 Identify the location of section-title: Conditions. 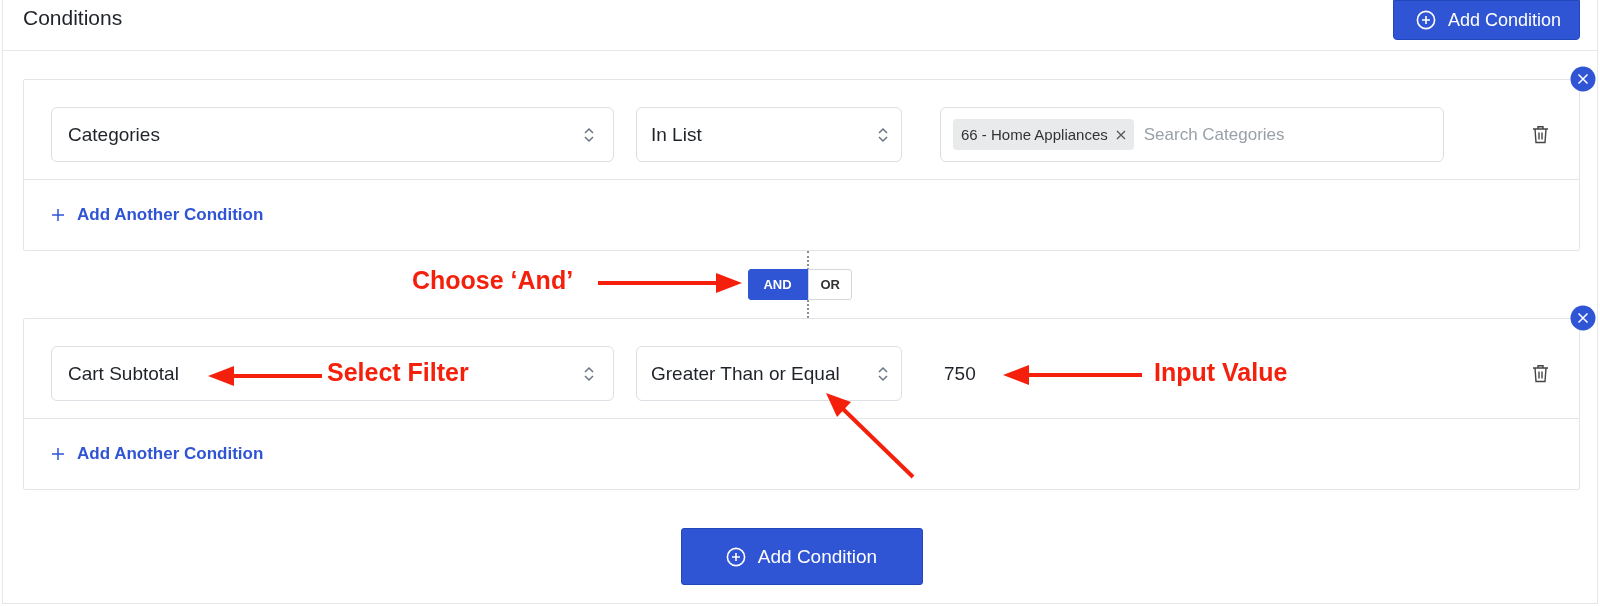
(73, 18).